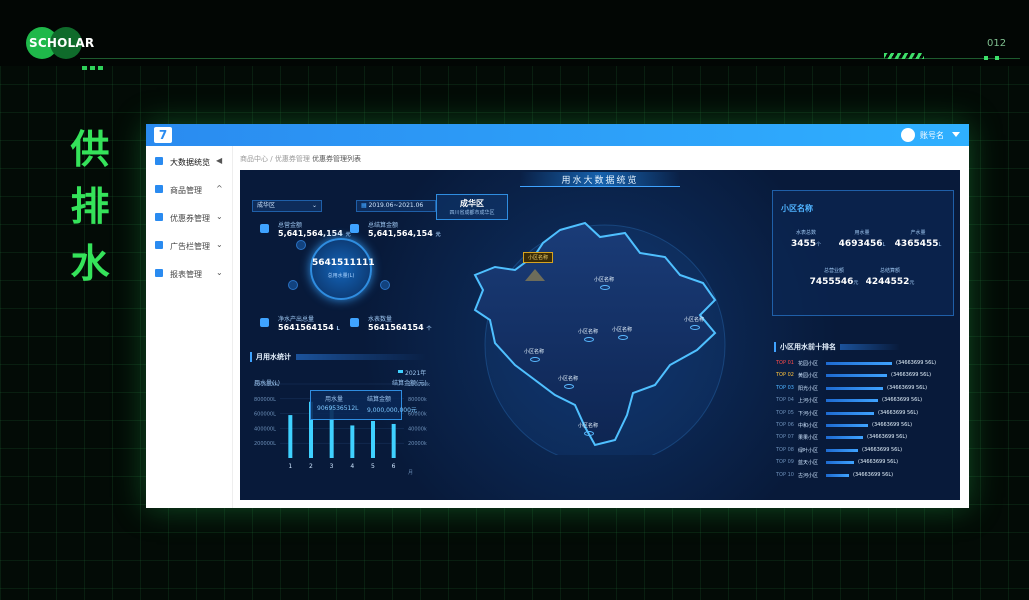 Image resolution: width=1029 pixels, height=600 pixels. I want to click on chevron-down-icon: ⌄, so click(219, 272).